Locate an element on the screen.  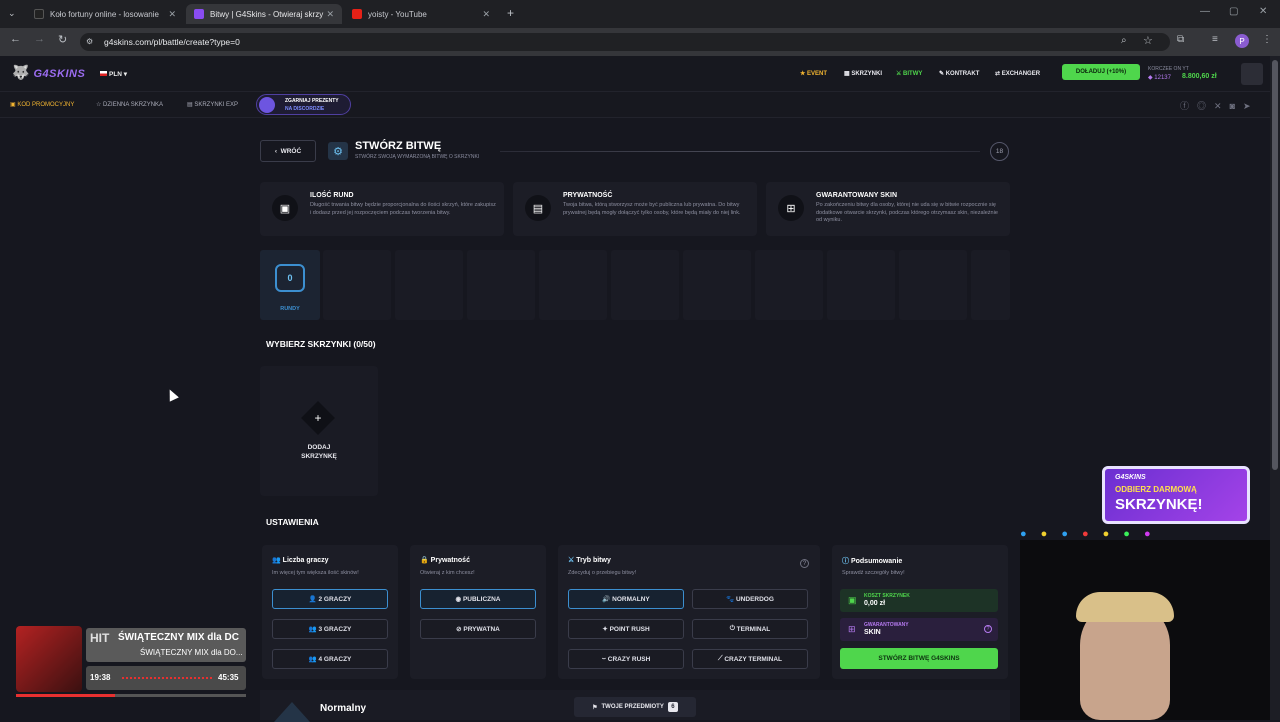
media-icon: ≡ is located at coordinates (1215, 39).